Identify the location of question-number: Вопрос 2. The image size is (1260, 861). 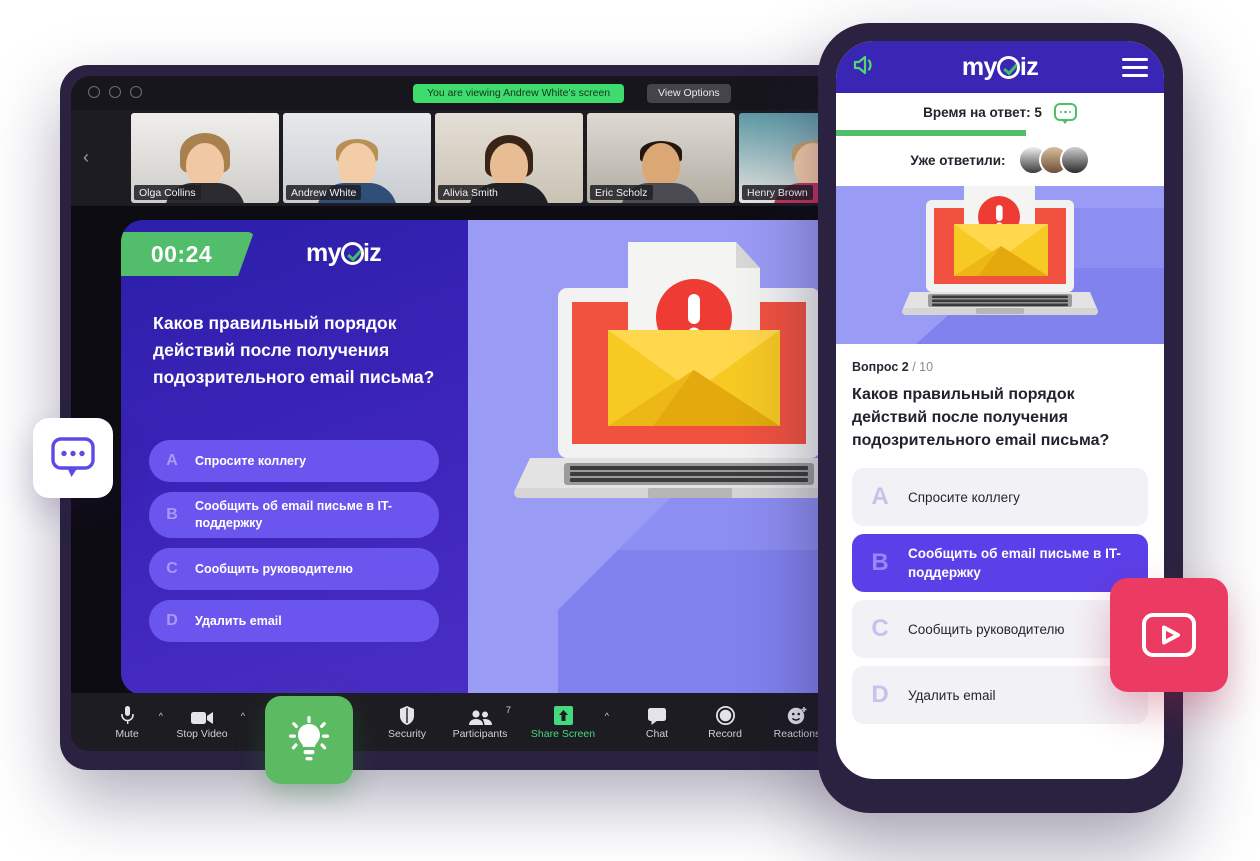
(880, 367).